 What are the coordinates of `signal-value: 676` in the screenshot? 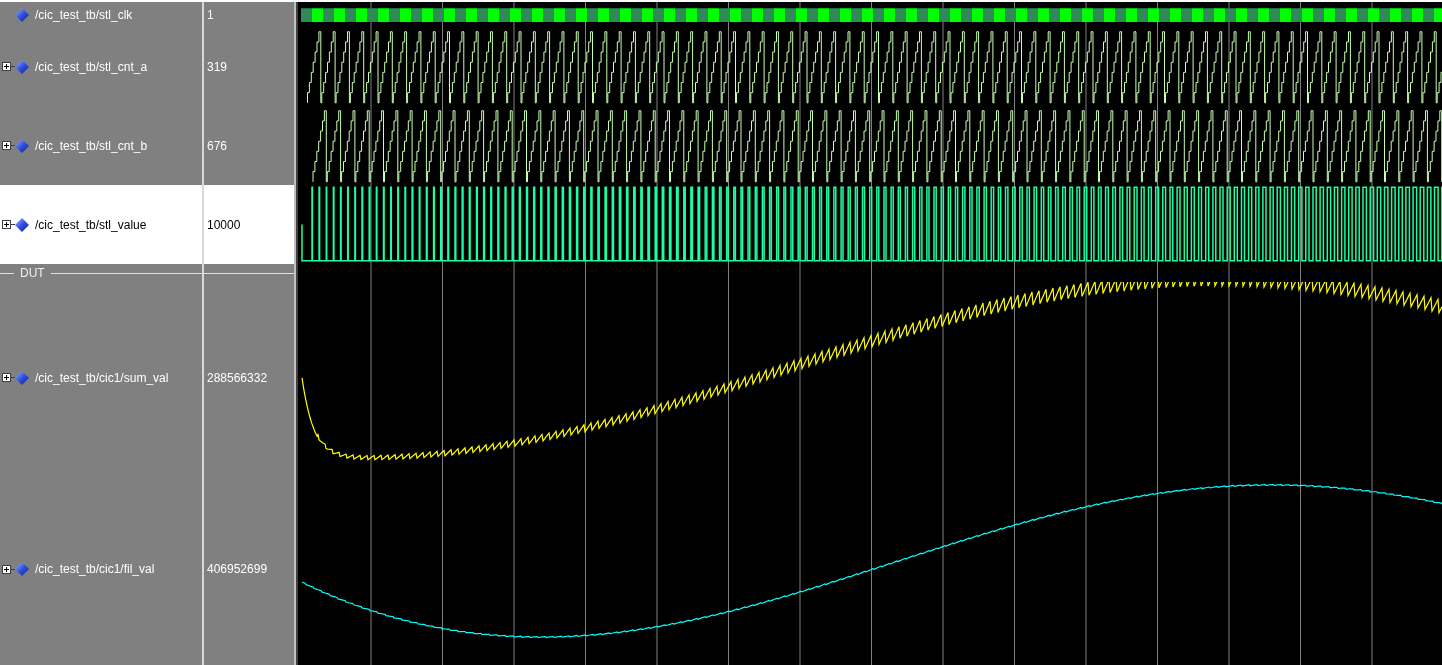 It's located at (217, 146).